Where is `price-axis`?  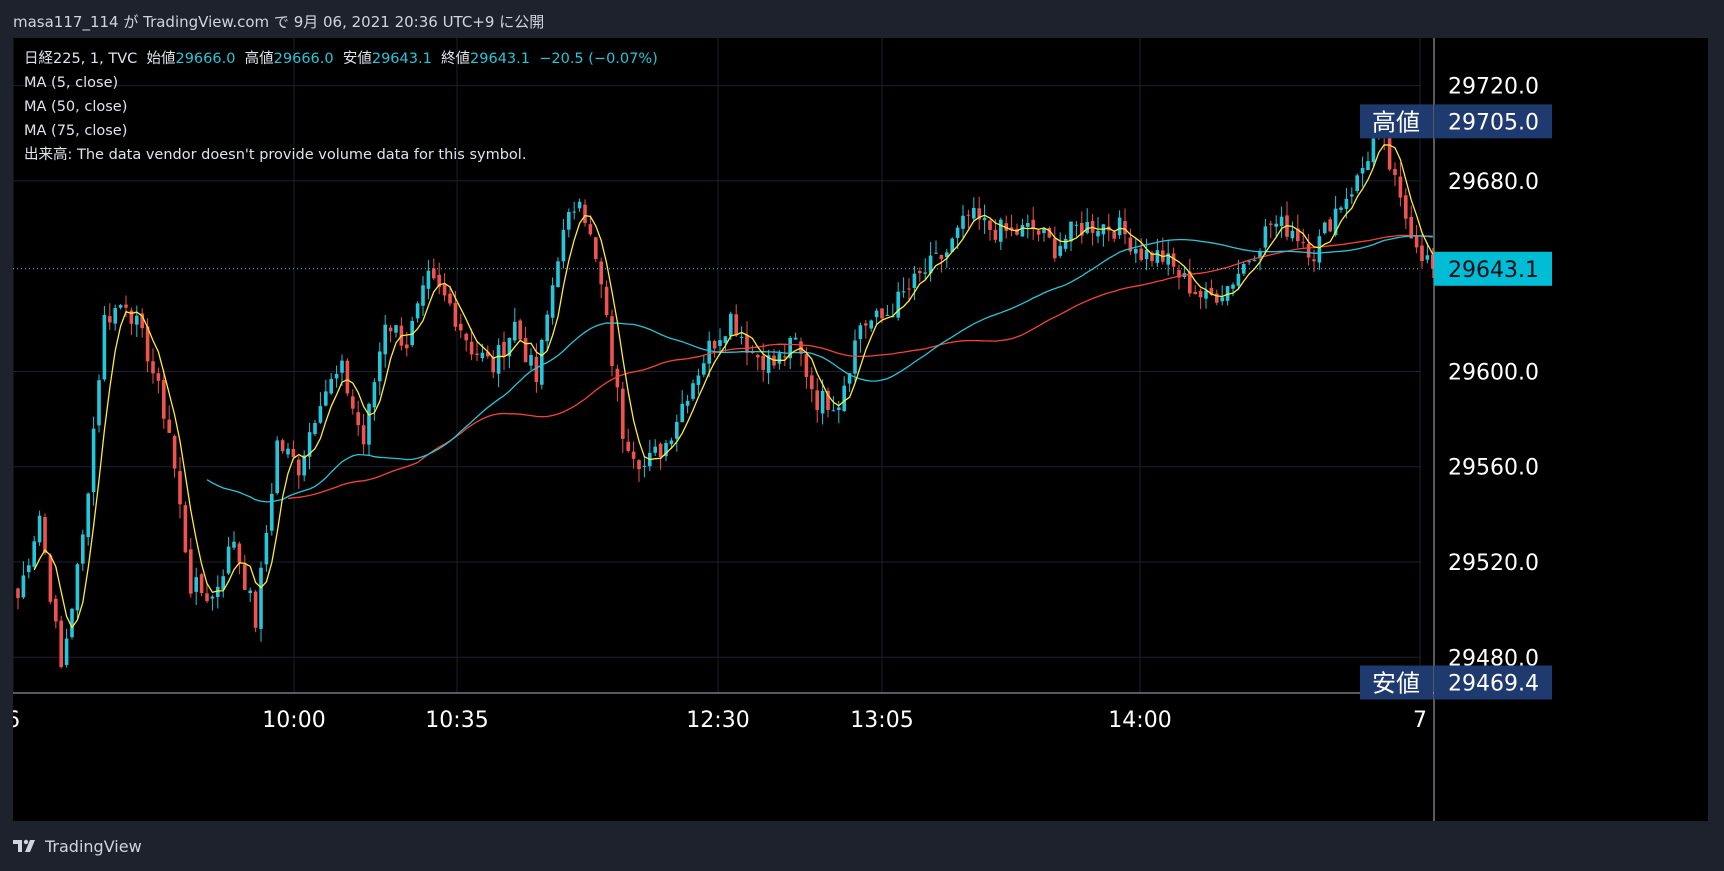
price-axis is located at coordinates (1571, 429).